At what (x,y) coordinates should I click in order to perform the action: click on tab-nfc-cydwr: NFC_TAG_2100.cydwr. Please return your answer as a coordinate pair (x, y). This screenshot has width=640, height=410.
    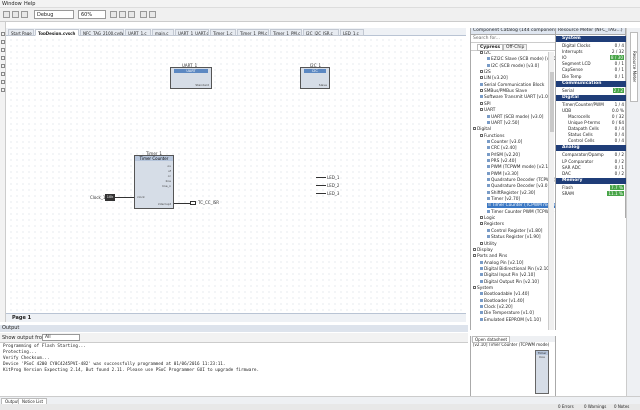
    Looking at the image, I should click on (102, 32).